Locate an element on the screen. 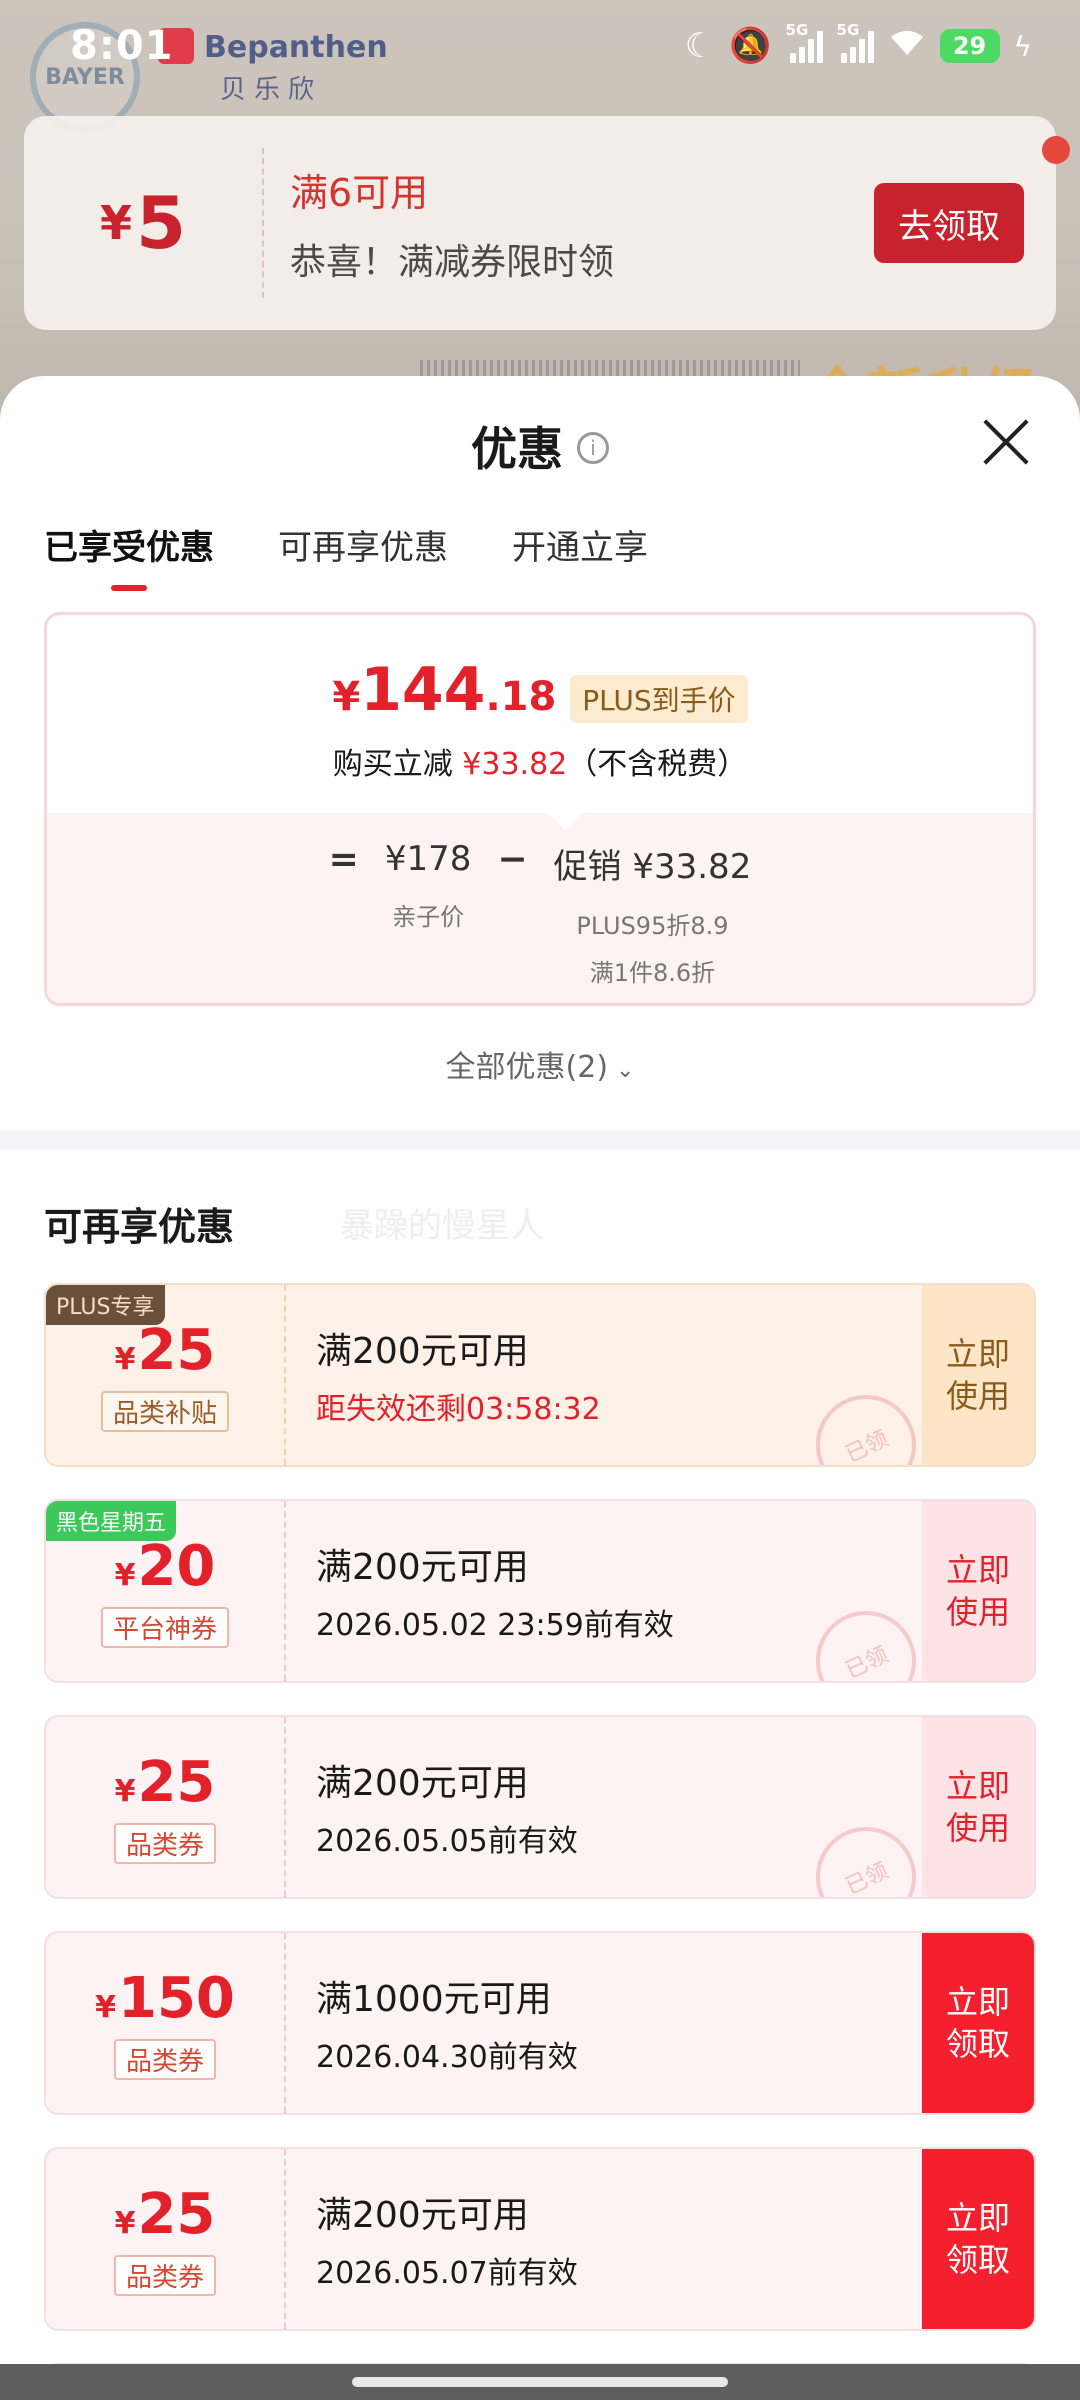 The width and height of the screenshot is (1080, 2400). status-bar: 8:01 ☾ 🔕 5G 5G 29 ϟ is located at coordinates (540, 46).